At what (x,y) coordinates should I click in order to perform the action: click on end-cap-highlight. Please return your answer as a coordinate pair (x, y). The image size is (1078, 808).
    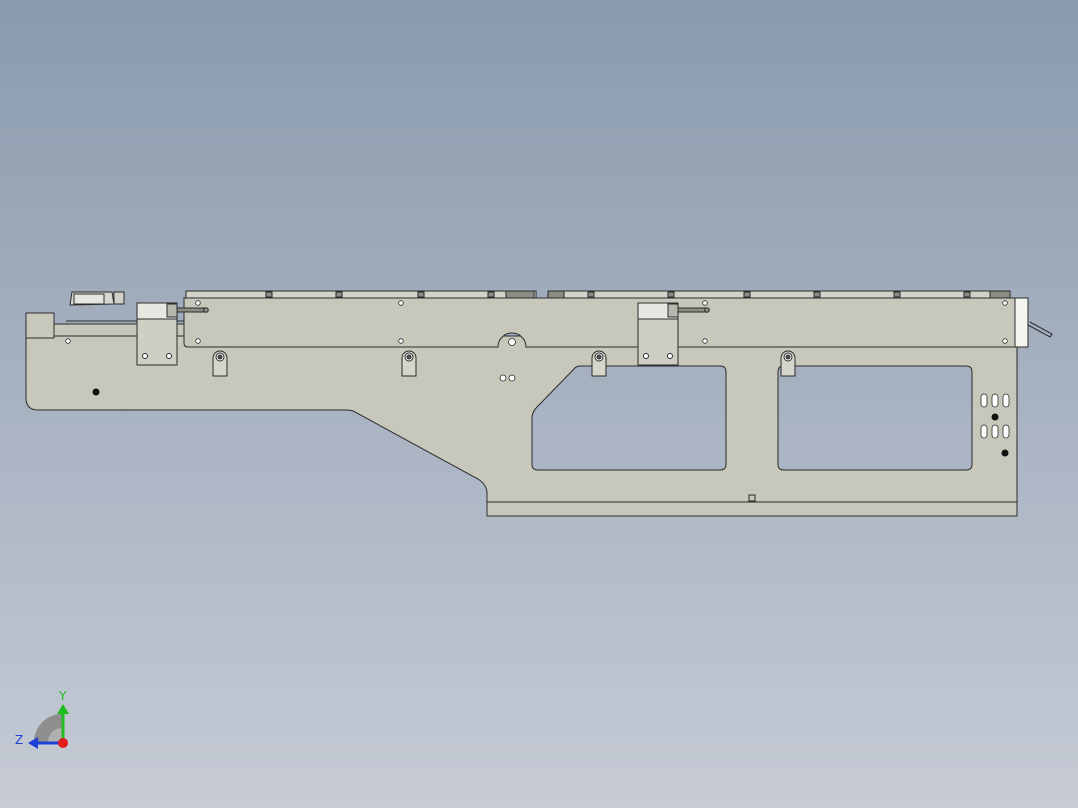
    Looking at the image, I should click on (89, 299).